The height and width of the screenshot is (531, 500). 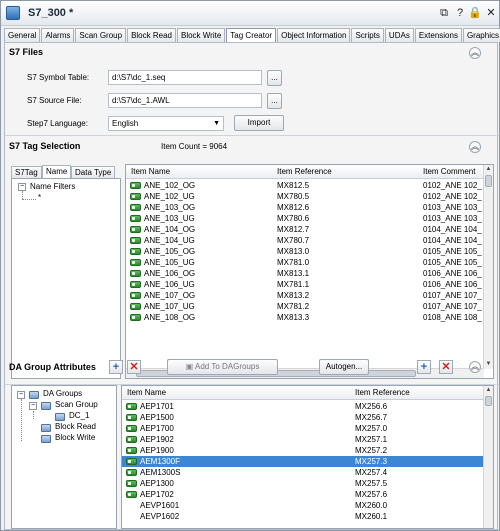 What do you see at coordinates (26, 172) in the screenshot?
I see `subtab-s7tag: S7Tag` at bounding box center [26, 172].